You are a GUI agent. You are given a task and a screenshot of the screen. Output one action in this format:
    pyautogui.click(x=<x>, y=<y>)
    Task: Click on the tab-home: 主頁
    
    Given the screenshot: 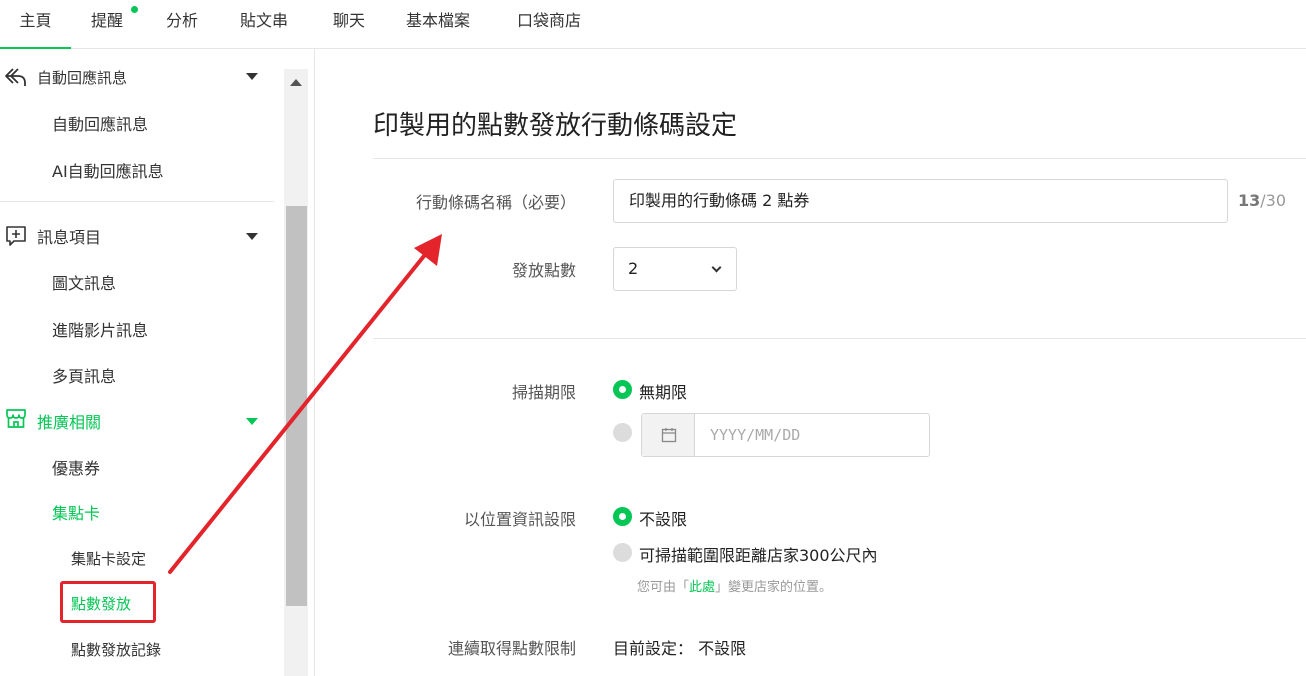 What is the action you would take?
    pyautogui.click(x=35, y=25)
    